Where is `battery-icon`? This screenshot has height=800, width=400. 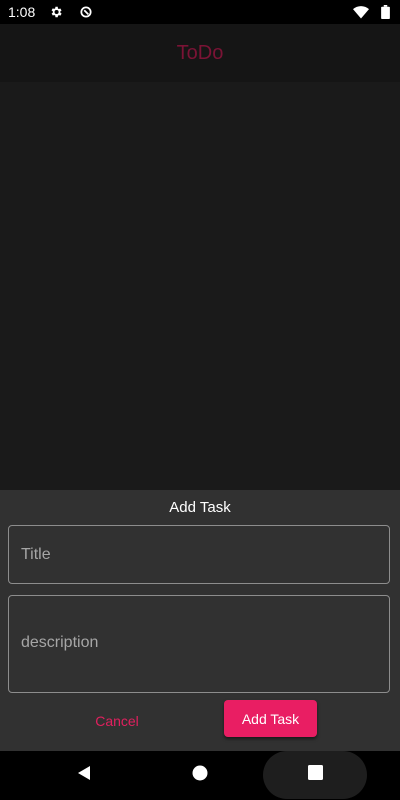
battery-icon is located at coordinates (385, 12).